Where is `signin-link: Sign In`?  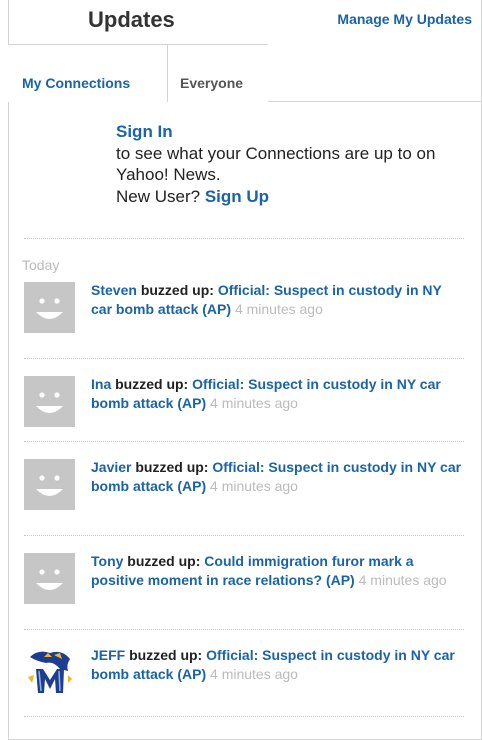
signin-link: Sign In is located at coordinates (144, 131).